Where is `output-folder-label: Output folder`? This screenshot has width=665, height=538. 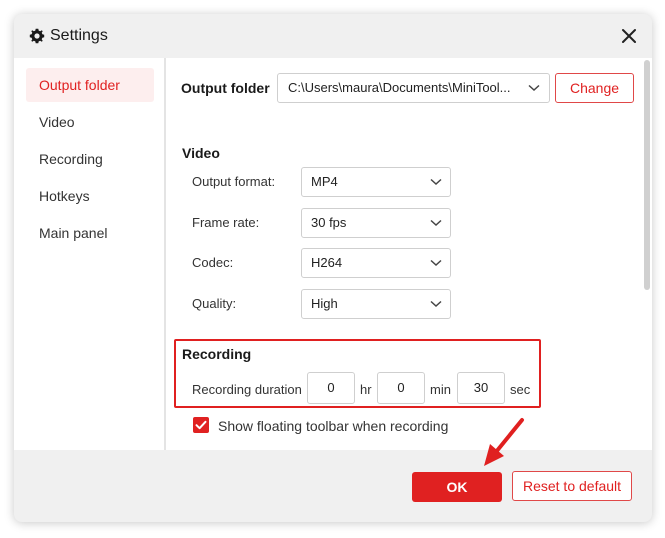
output-folder-label: Output folder is located at coordinates (225, 88).